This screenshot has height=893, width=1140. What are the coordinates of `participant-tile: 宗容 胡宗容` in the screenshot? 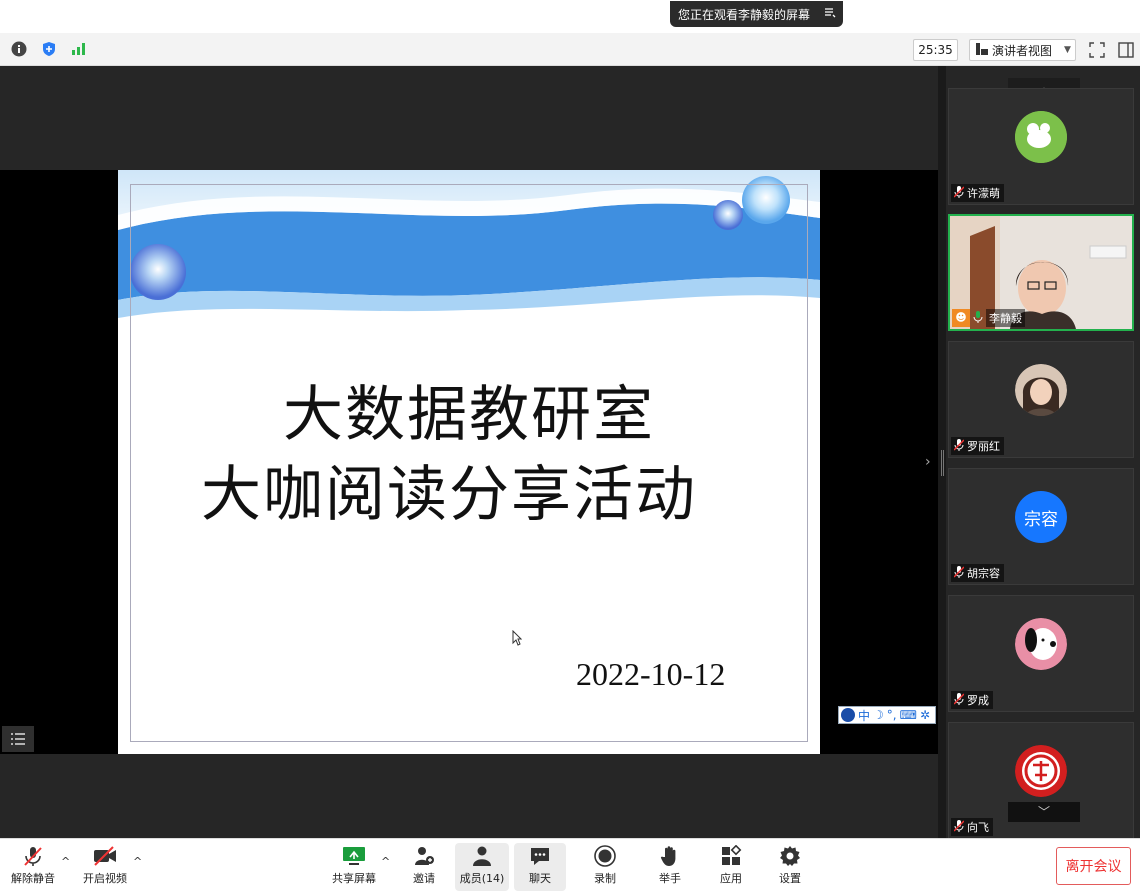 It's located at (1041, 526).